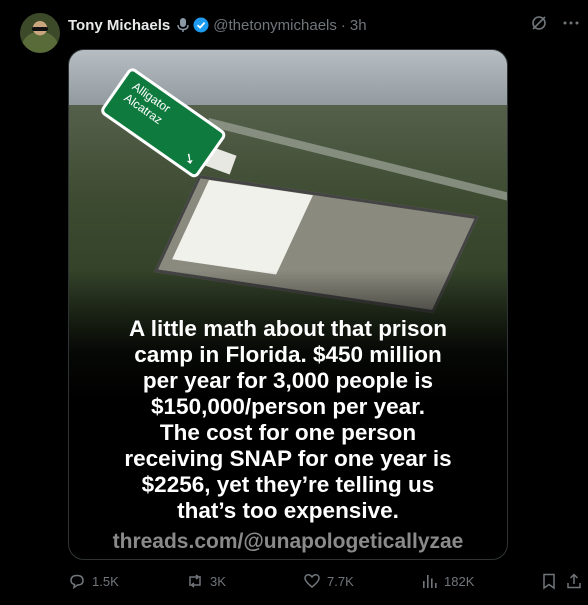  Describe the element at coordinates (77, 582) in the screenshot. I see `reply-icon` at that location.